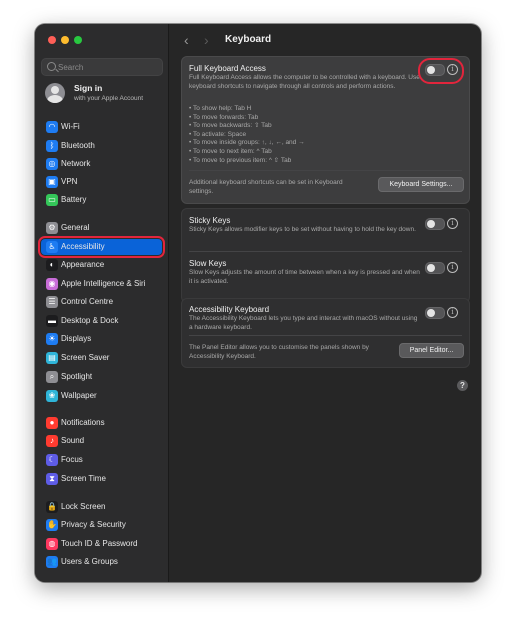  I want to click on minimize-window-button, so click(65, 40).